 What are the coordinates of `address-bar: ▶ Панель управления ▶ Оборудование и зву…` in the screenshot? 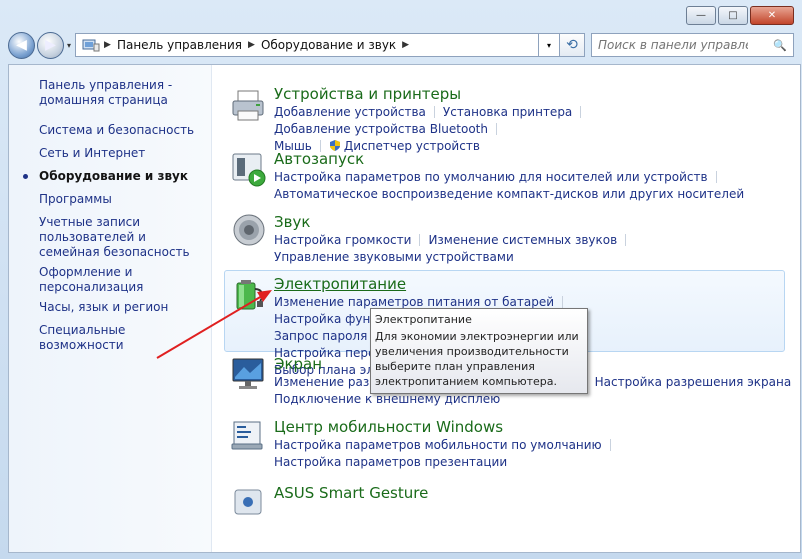 It's located at (307, 45).